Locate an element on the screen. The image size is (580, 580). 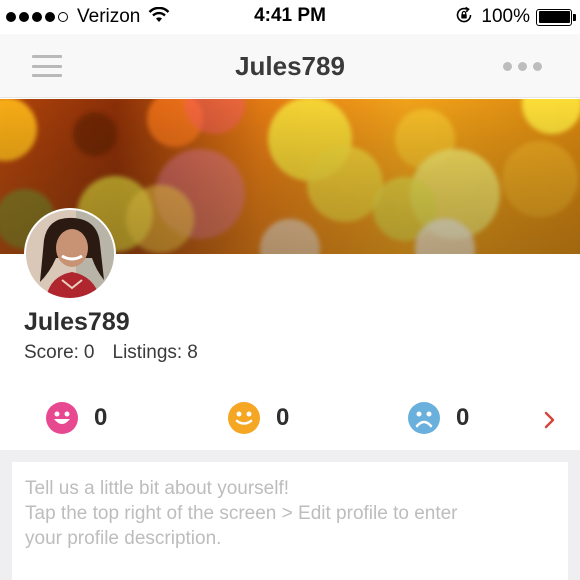
feedback-negative: 0 is located at coordinates (438, 418).